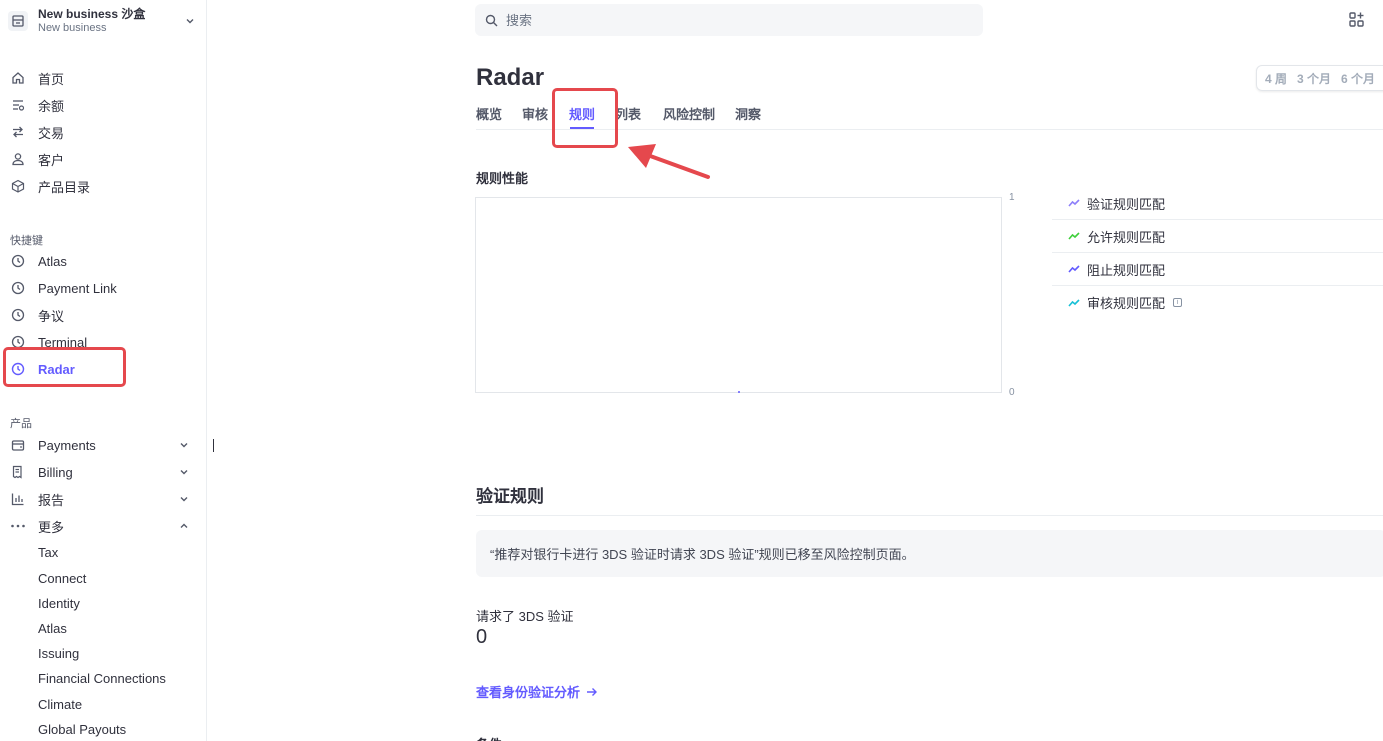 Image resolution: width=1383 pixels, height=741 pixels. What do you see at coordinates (82, 729) in the screenshot?
I see `more-item-global-payouts: Global Payouts` at bounding box center [82, 729].